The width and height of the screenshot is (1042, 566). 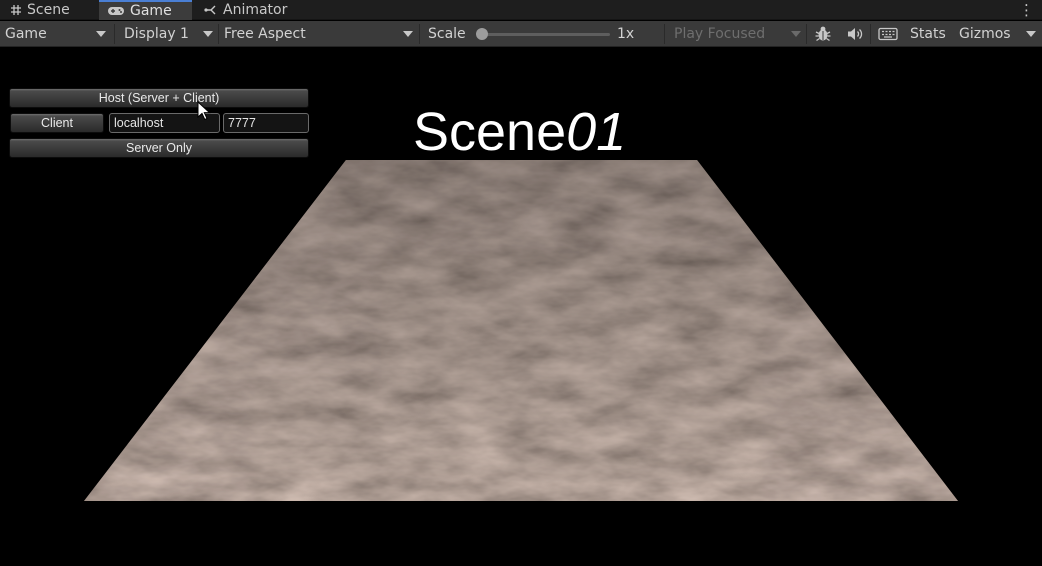 I want to click on play-mode-chevron-down-icon, so click(x=796, y=34).